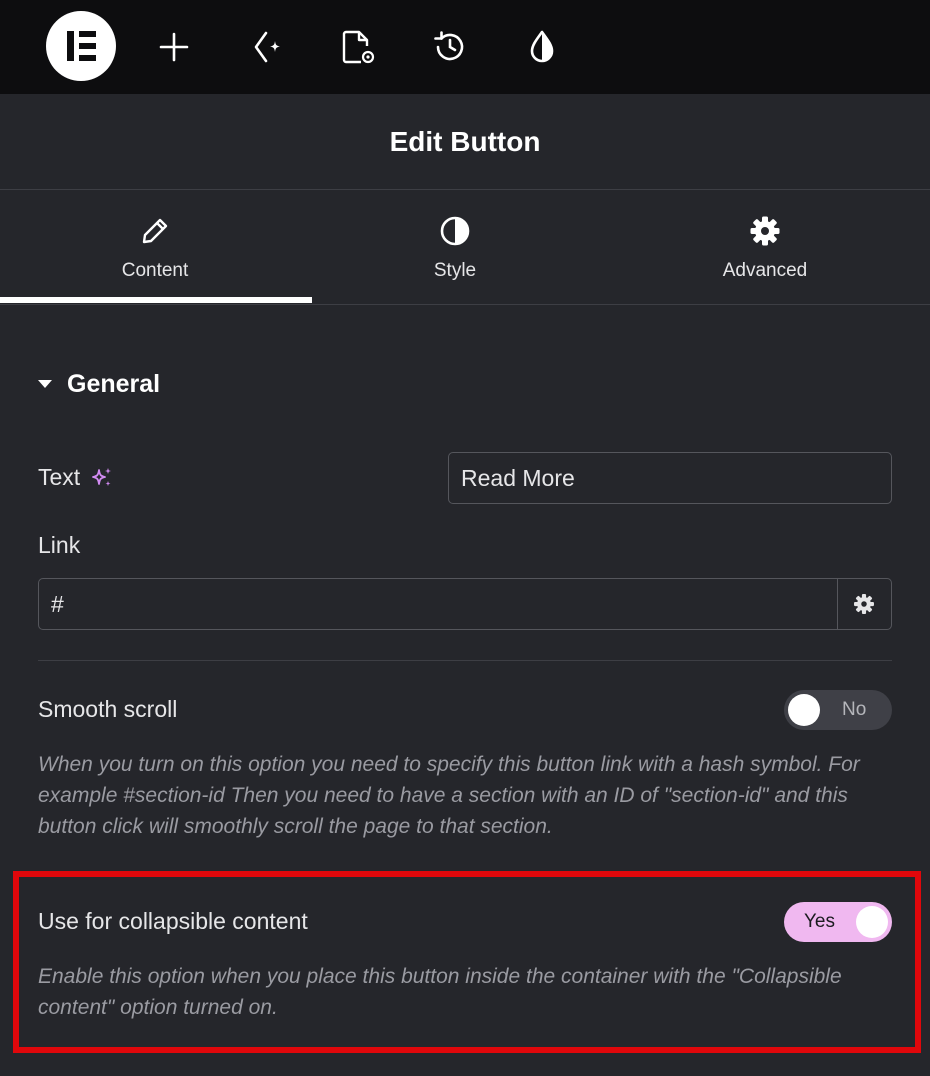  Describe the element at coordinates (765, 270) in the screenshot. I see `tab-advanced-label: Advanced` at that location.